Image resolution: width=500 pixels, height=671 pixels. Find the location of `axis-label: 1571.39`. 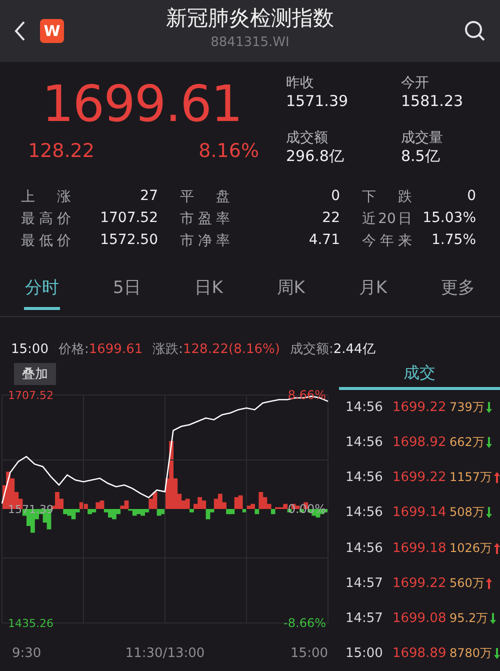

axis-label: 1571.39 is located at coordinates (31, 509).